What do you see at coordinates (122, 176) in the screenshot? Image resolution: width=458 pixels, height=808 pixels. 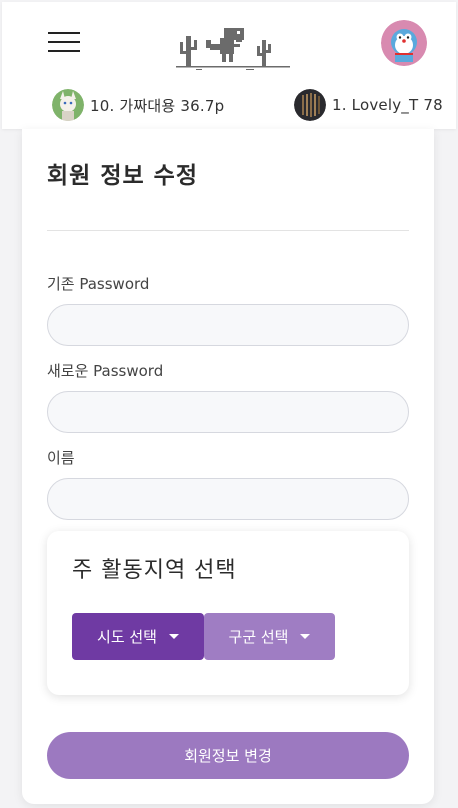 I see `page-title: 회원 정보 수정` at bounding box center [122, 176].